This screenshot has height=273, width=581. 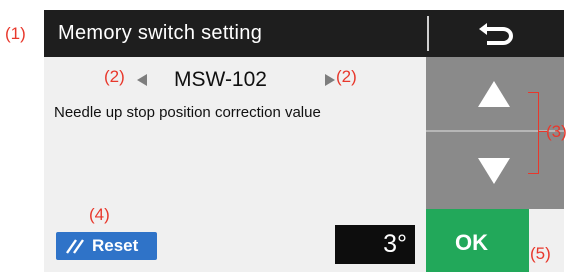 I want to click on reset-button: Reset, so click(x=106, y=246).